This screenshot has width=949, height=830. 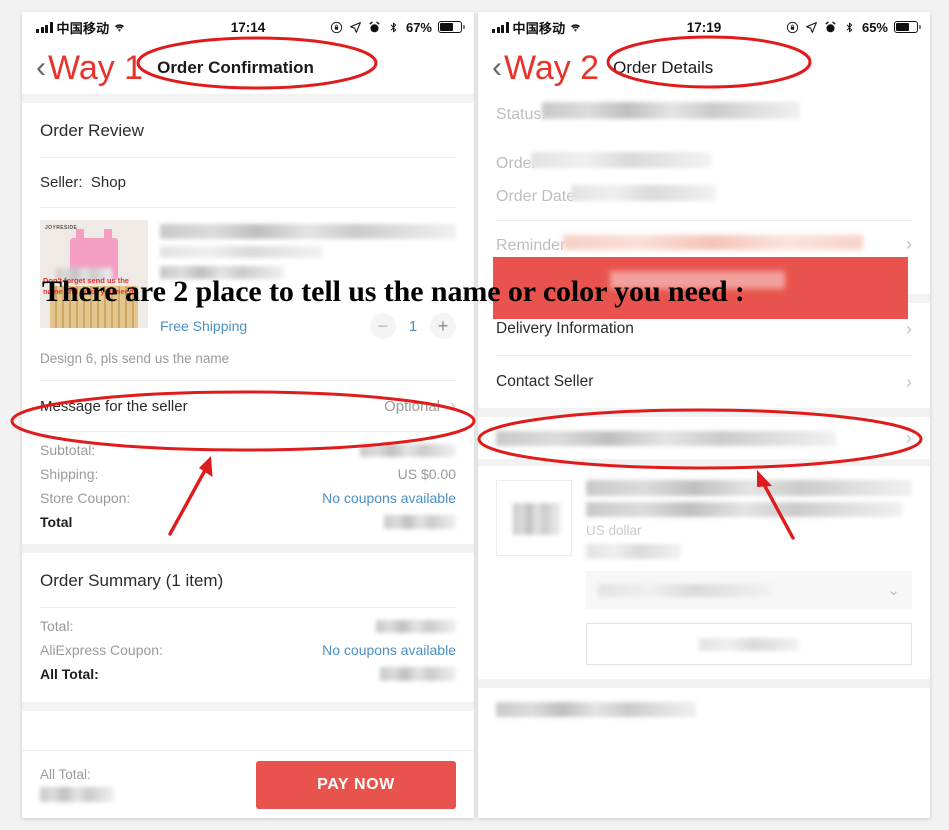 I want to click on blurred-variant-value, so click(x=685, y=590).